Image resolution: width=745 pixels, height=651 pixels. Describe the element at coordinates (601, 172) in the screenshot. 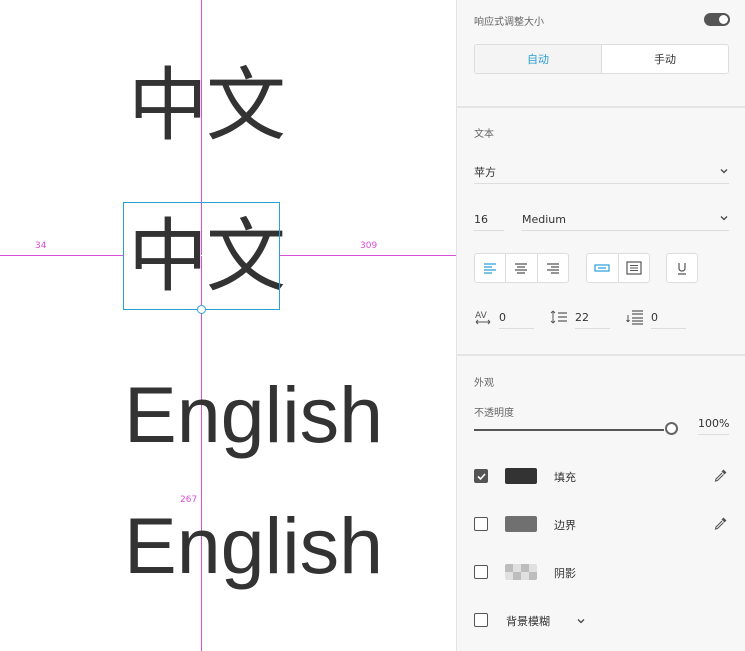

I see `font-family-dropdown: 苹方` at that location.